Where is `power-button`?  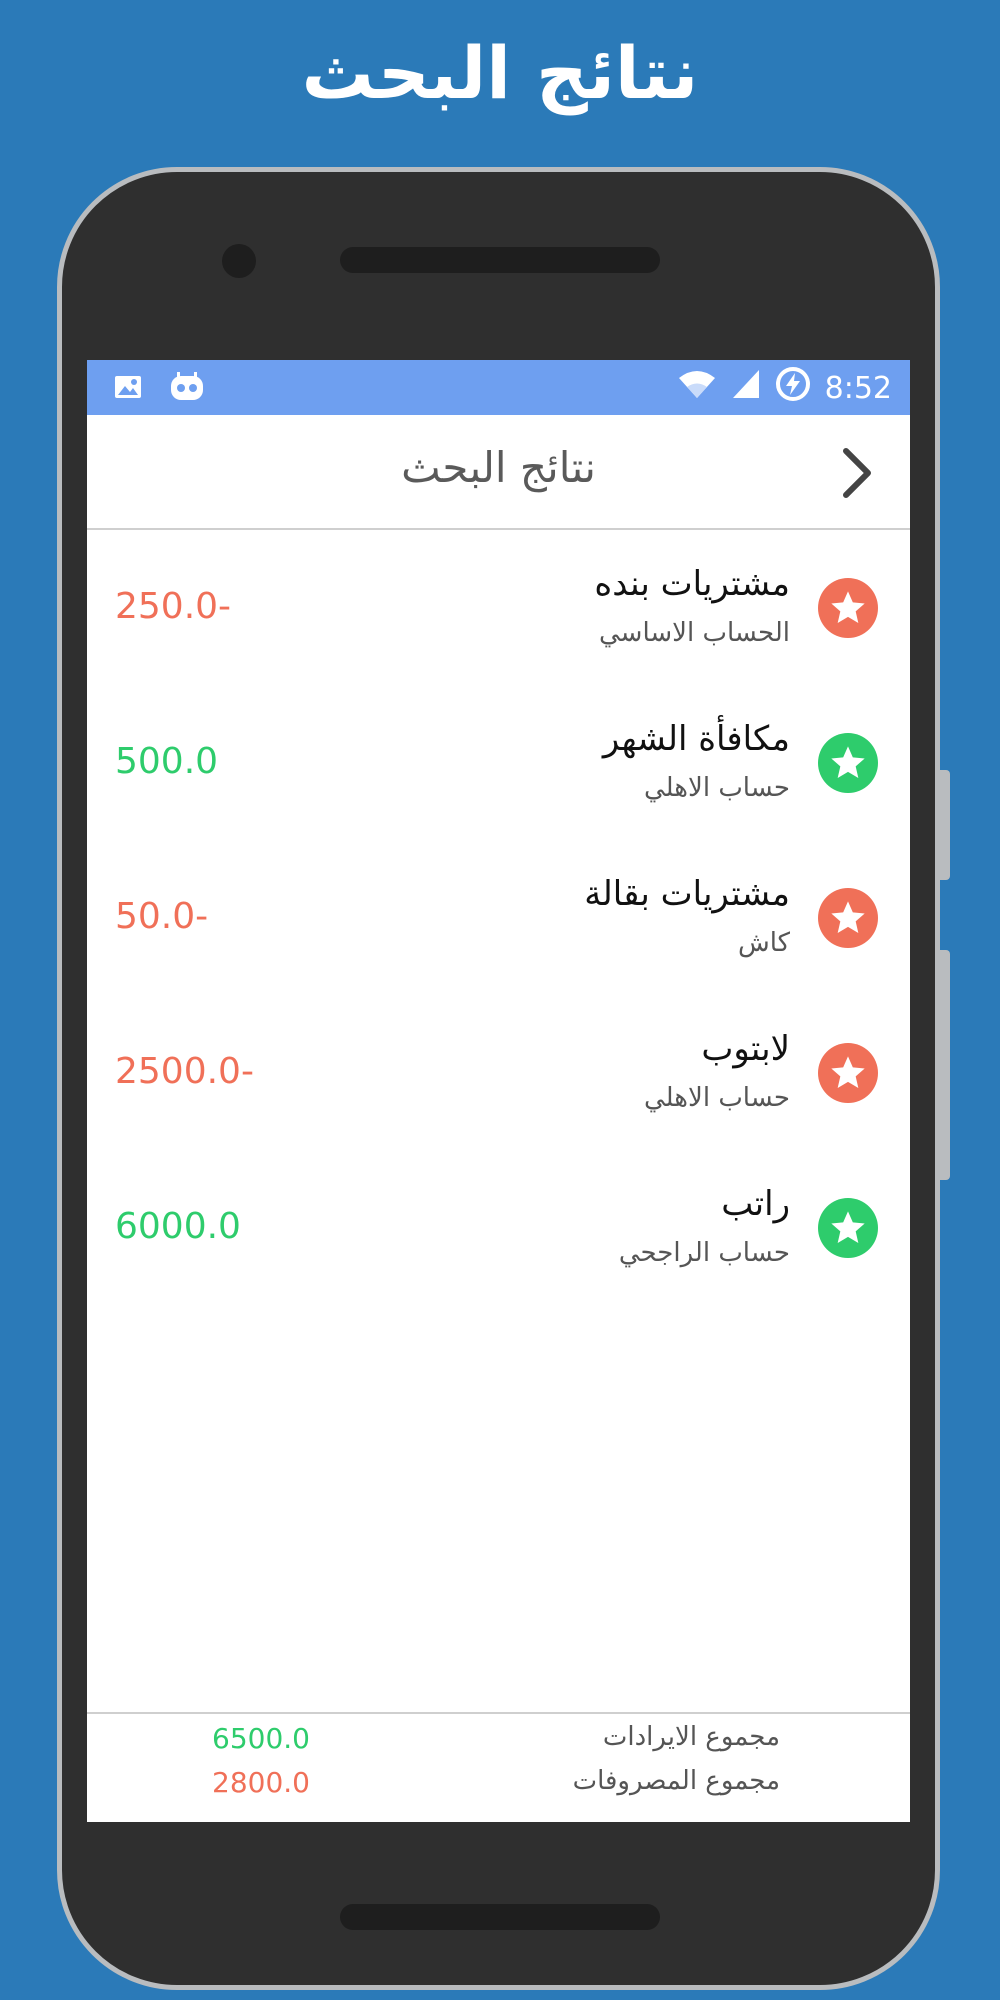 power-button is located at coordinates (945, 1065).